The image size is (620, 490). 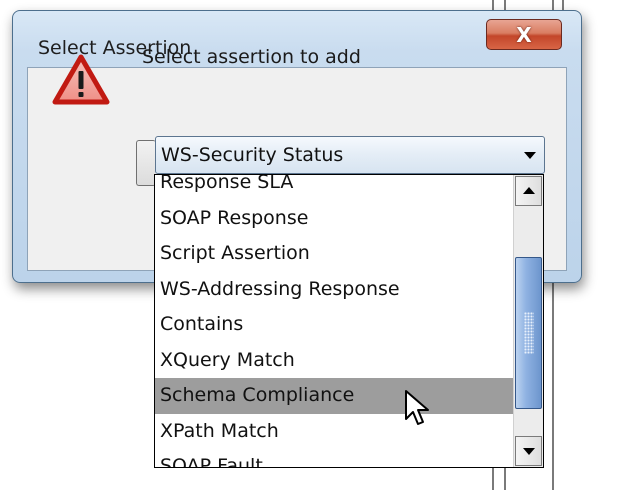 I want to click on arrow-pointer-icon, so click(x=417, y=407).